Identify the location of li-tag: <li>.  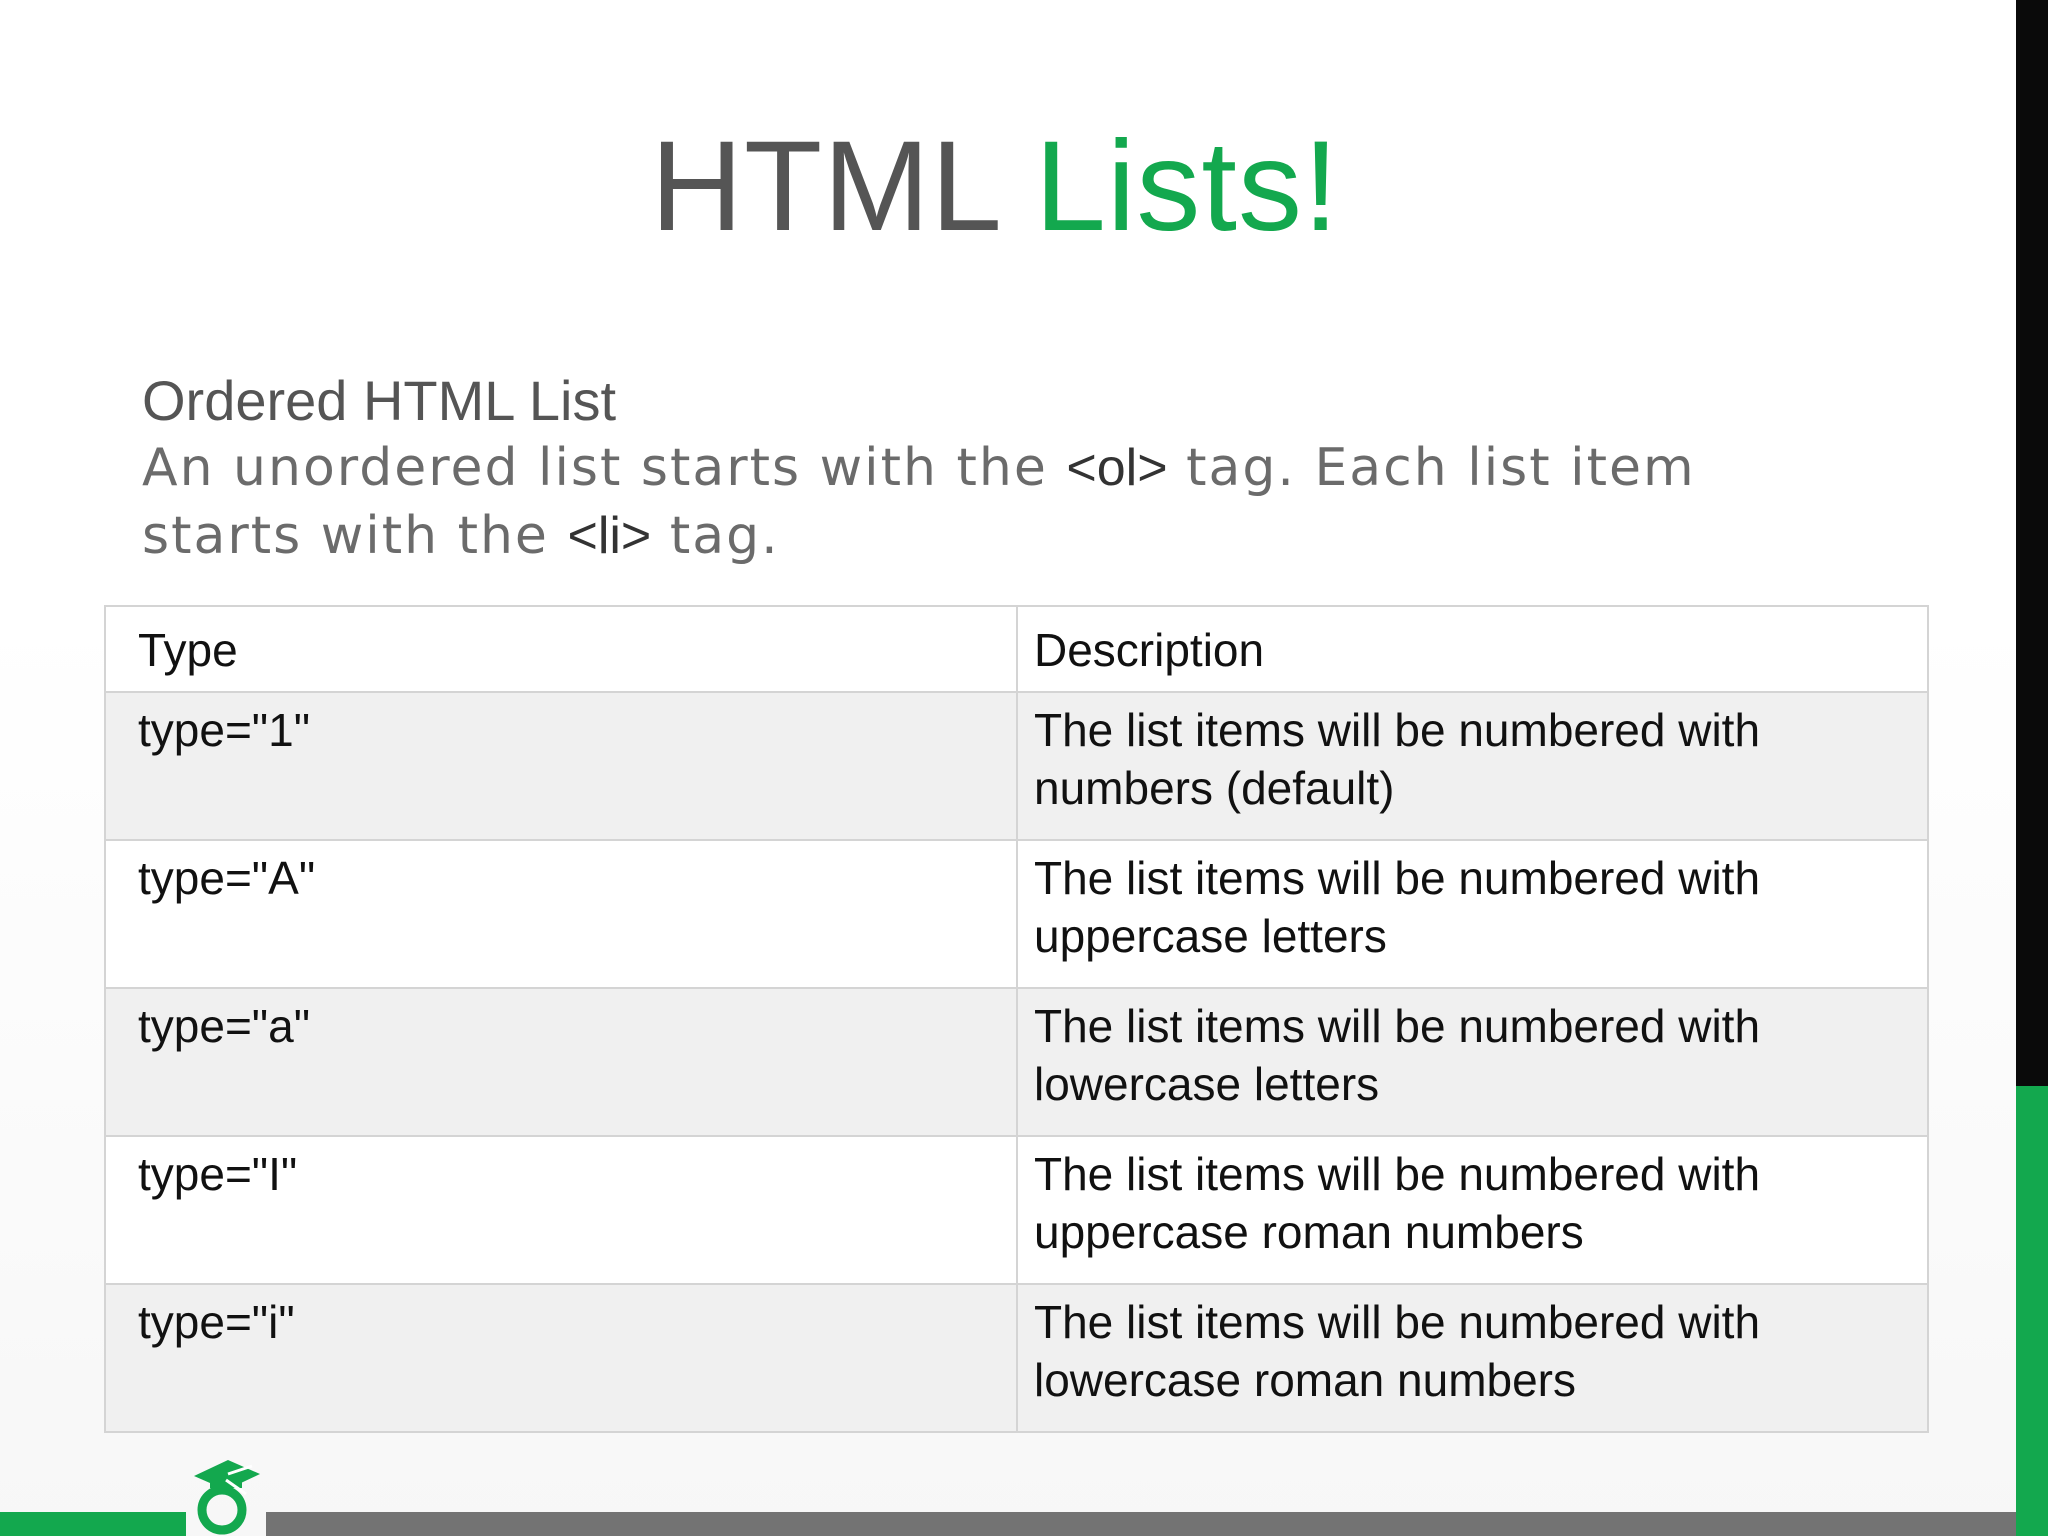
(609, 536).